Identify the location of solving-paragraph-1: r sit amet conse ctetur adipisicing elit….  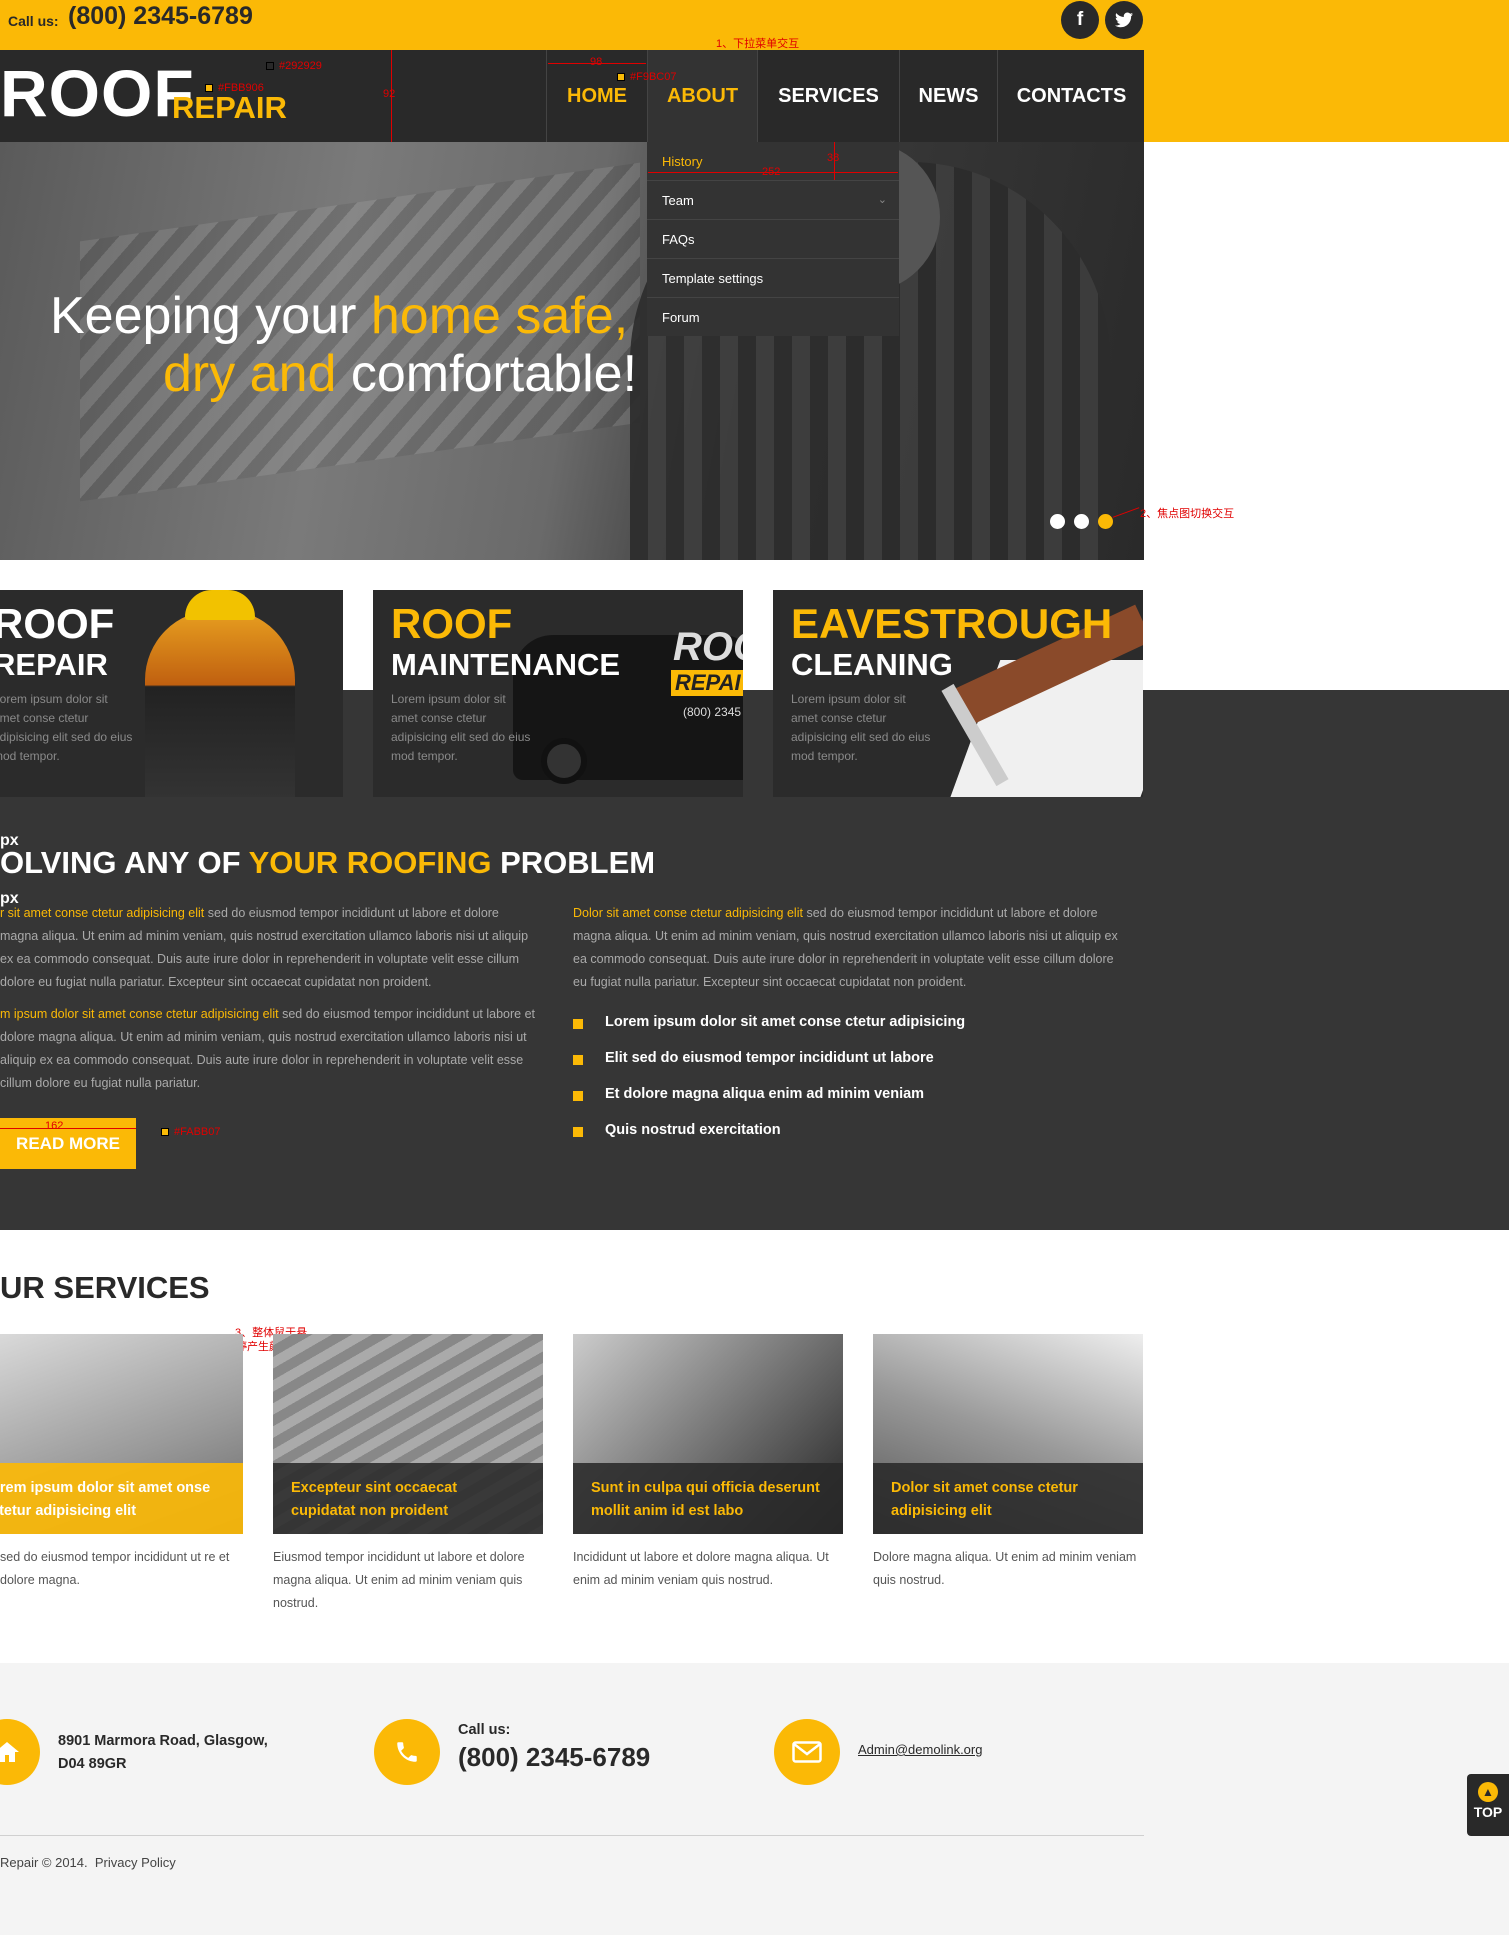
(270, 948).